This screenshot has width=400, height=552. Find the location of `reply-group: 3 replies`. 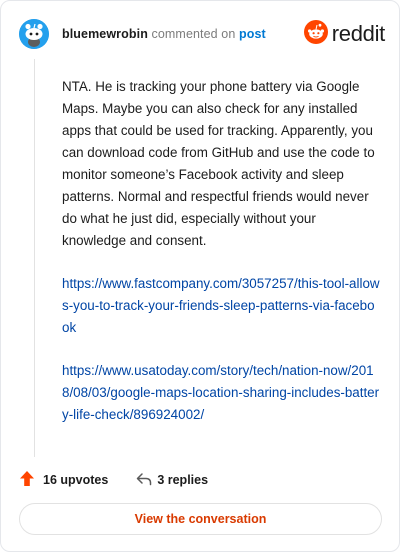

reply-group: 3 replies is located at coordinates (172, 480).